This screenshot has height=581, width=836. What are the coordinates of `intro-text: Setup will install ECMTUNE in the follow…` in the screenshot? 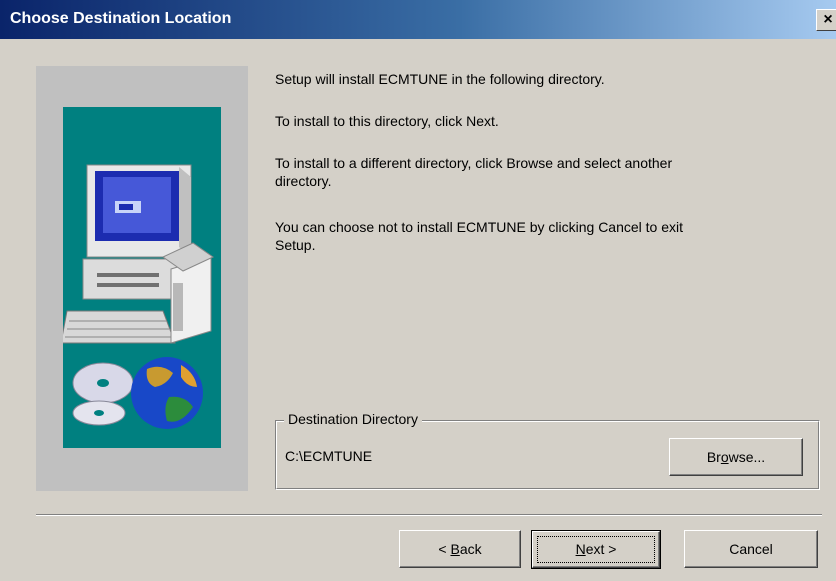 It's located at (440, 79).